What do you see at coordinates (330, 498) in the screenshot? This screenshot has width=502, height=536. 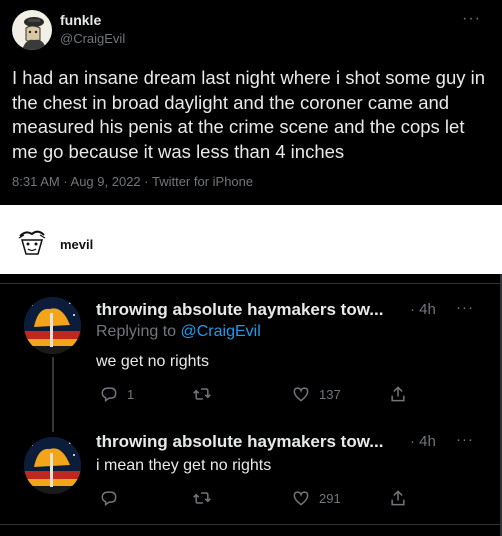 I see `like-count: 291` at bounding box center [330, 498].